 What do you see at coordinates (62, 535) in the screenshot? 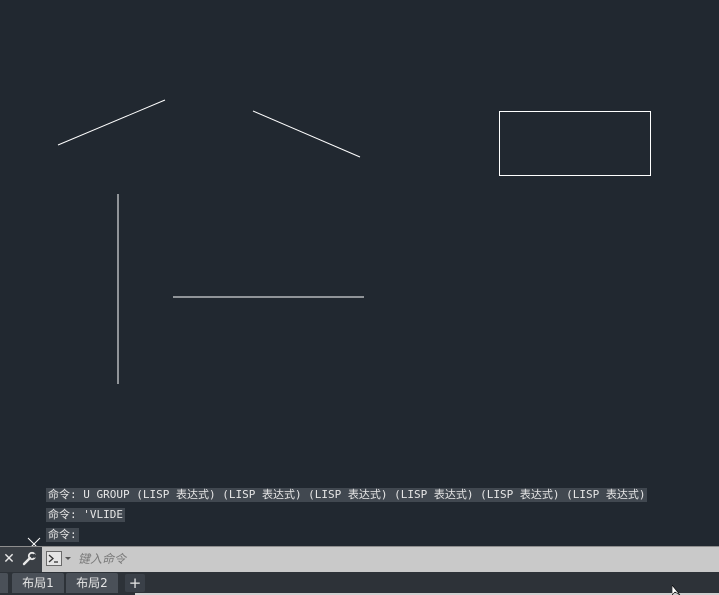
I see `command-history-line: 命令:` at bounding box center [62, 535].